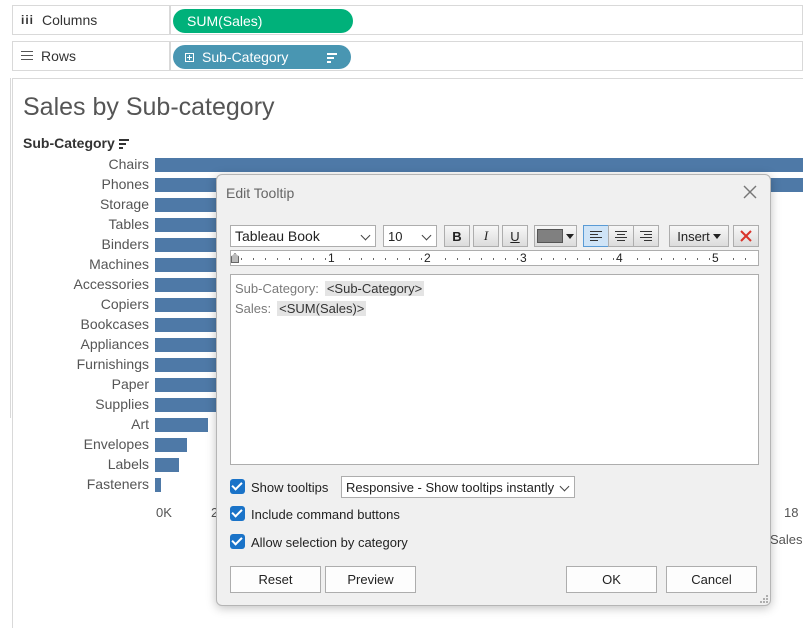  I want to click on align-left-button, so click(596, 236).